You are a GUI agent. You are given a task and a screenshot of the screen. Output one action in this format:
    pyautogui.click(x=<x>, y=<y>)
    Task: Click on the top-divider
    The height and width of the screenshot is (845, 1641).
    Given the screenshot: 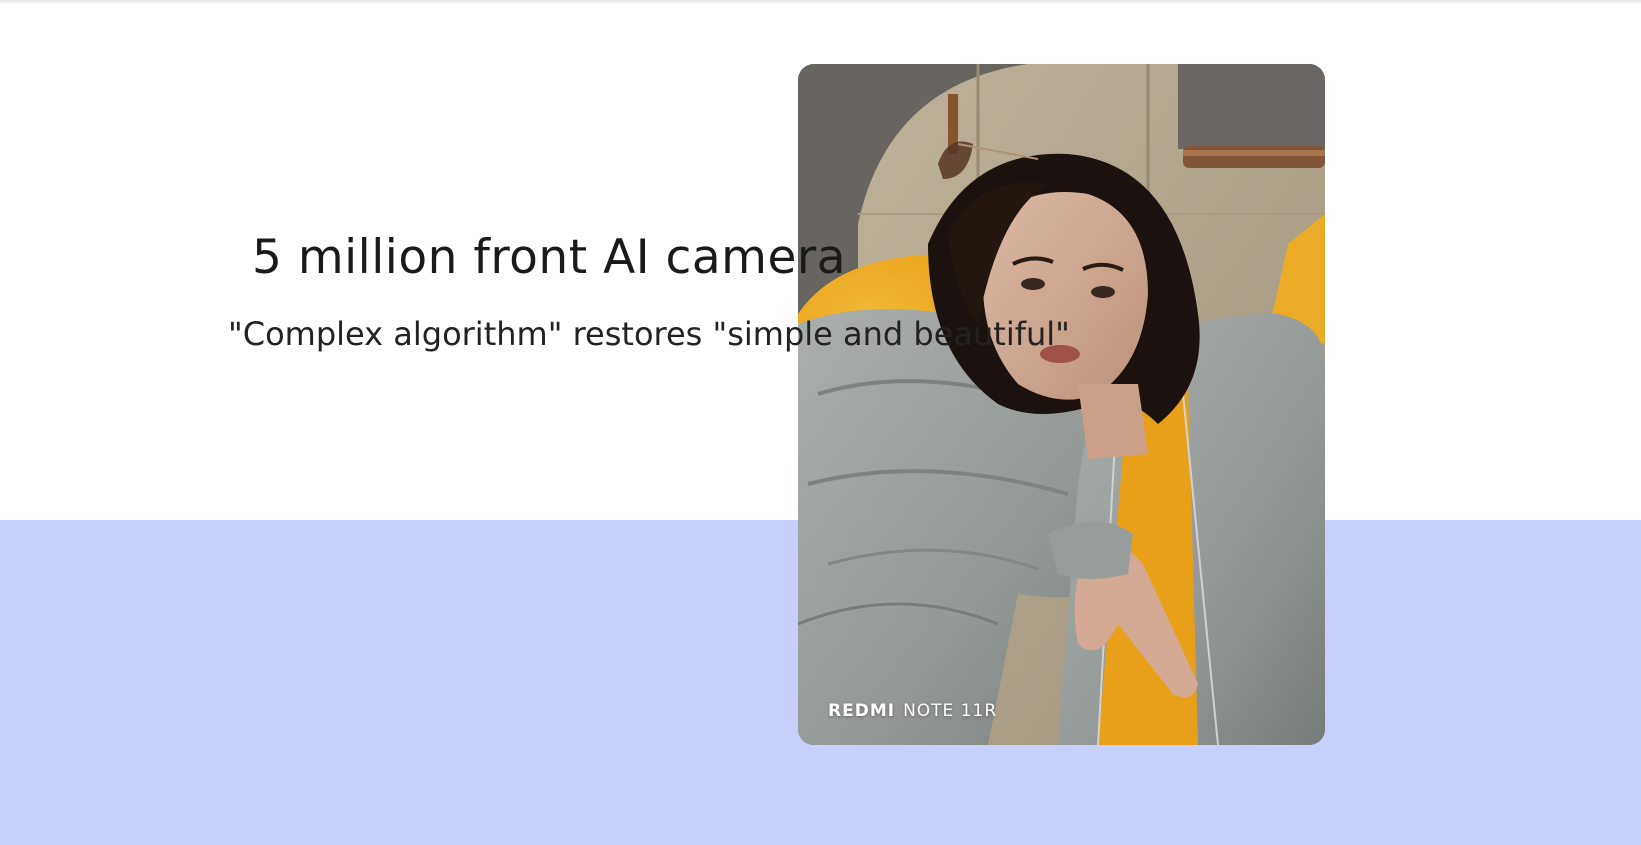 What is the action you would take?
    pyautogui.click(x=820, y=2)
    